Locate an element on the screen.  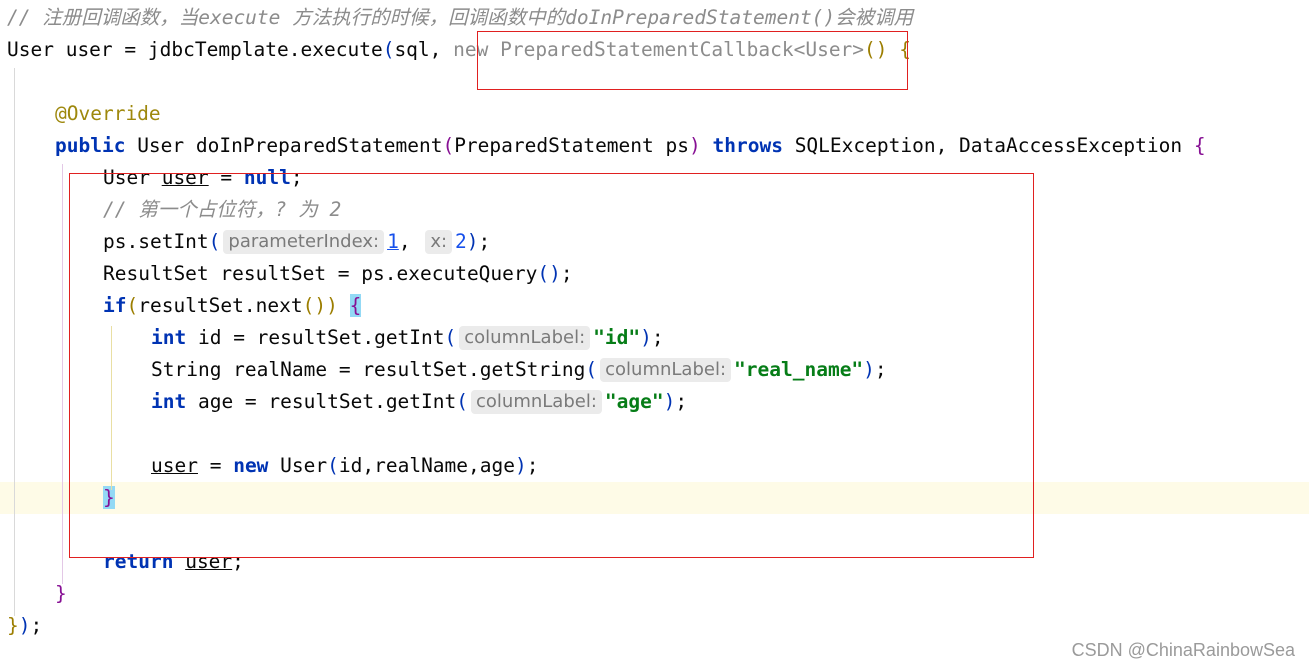
code-token: public is located at coordinates (90, 145).